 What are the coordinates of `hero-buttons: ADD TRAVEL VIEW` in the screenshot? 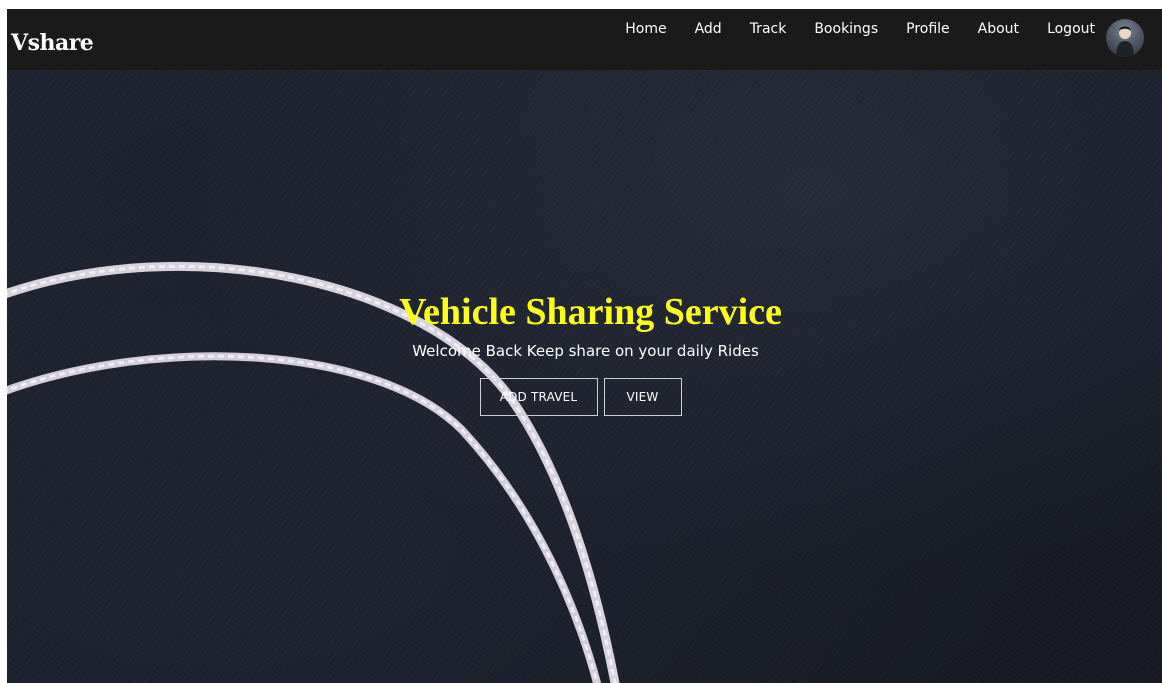 It's located at (584, 396).